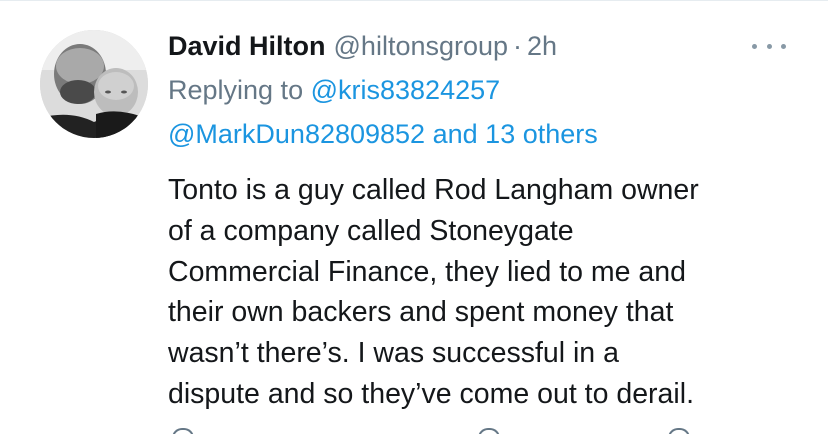 This screenshot has width=828, height=434. I want to click on more-options-button, so click(769, 46).